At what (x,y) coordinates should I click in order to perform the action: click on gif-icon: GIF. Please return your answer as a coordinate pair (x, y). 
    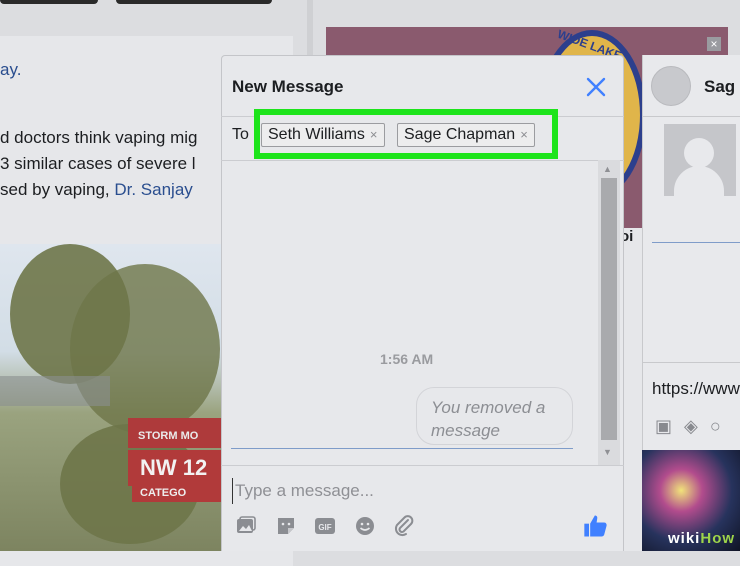
    Looking at the image, I should click on (325, 526).